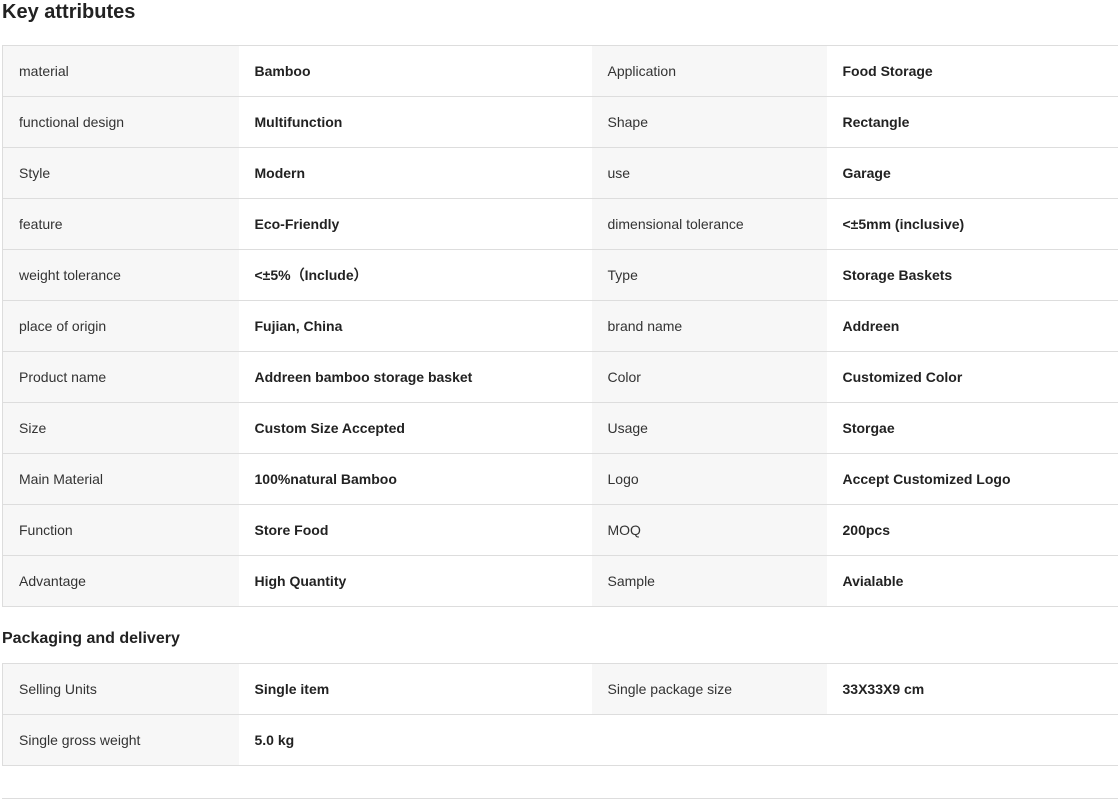 This screenshot has height=803, width=1118. I want to click on section-divider, so click(560, 798).